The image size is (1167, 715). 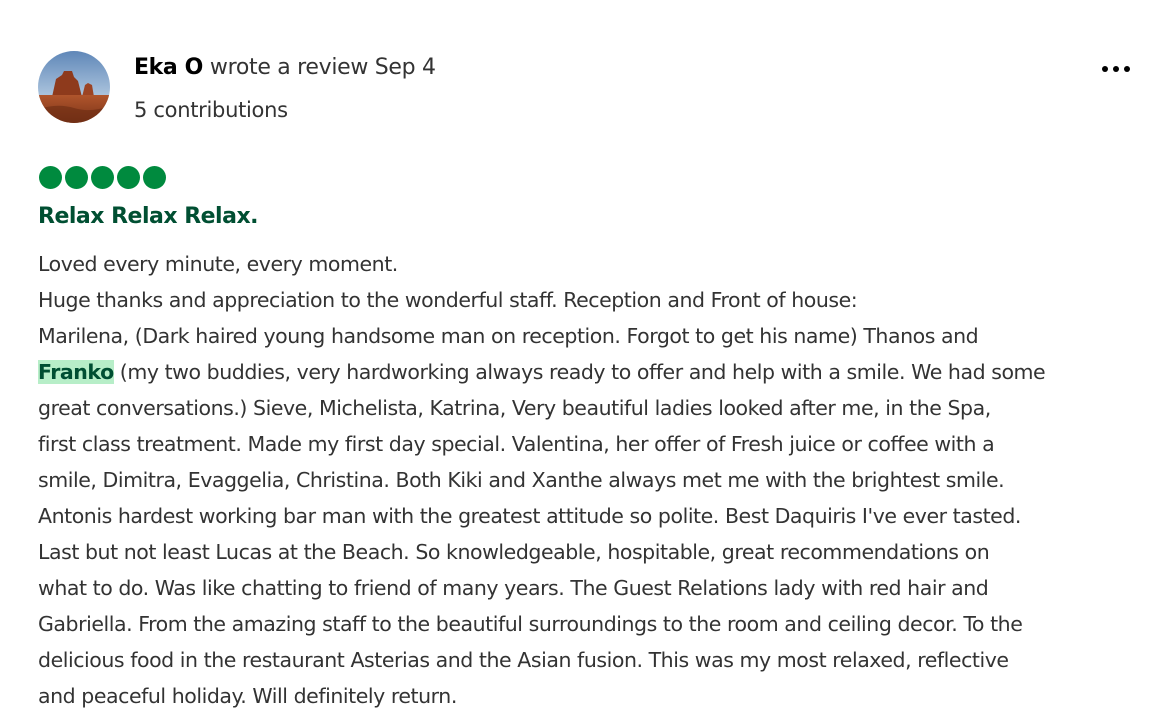 I want to click on contributions-count: 5 contributions, so click(x=211, y=110).